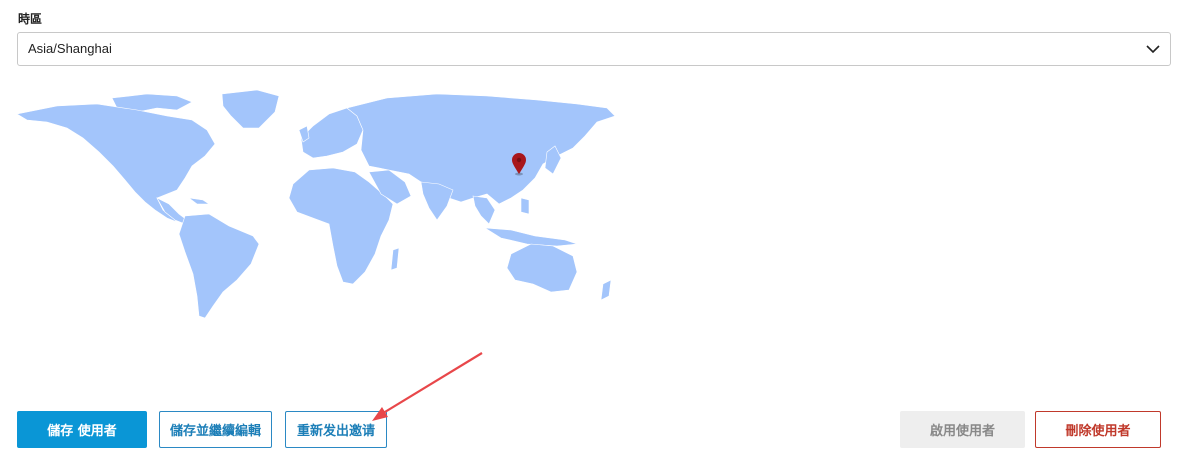  What do you see at coordinates (437, 201) in the screenshot?
I see `india-landmass` at bounding box center [437, 201].